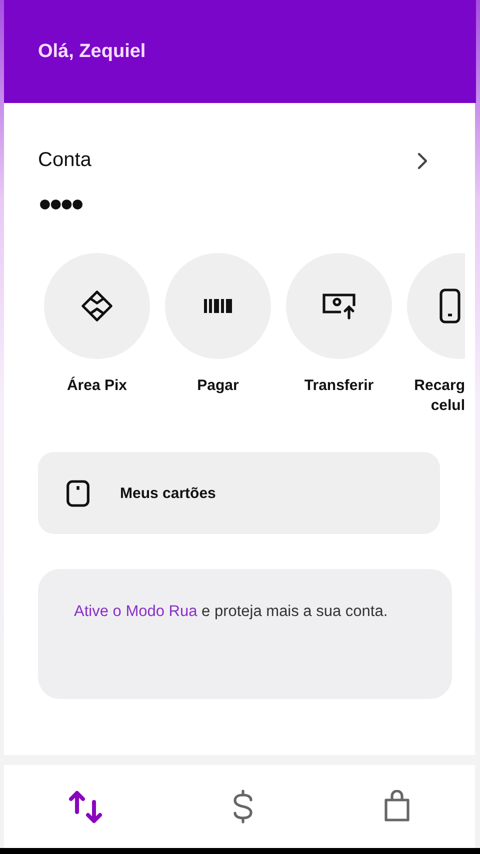 The image size is (480, 854). What do you see at coordinates (339, 306) in the screenshot?
I see `money-send-icon` at bounding box center [339, 306].